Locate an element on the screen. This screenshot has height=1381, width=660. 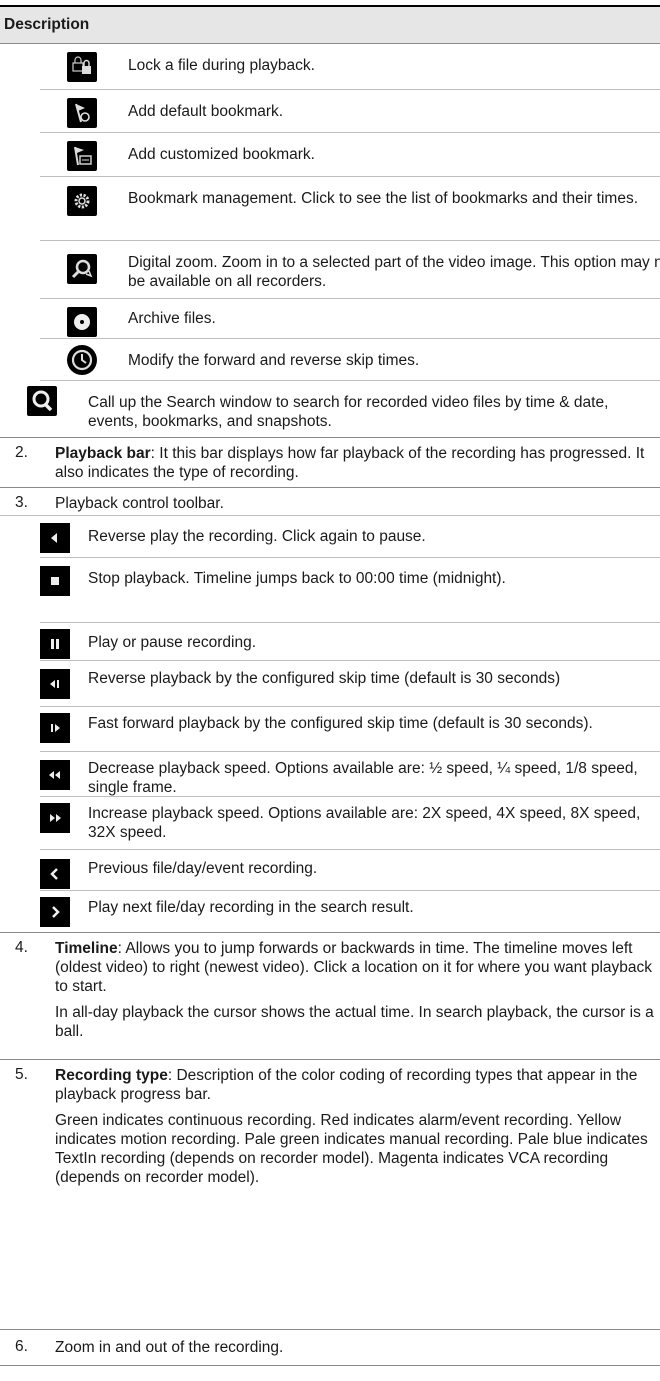
previous-icon is located at coordinates (55, 874).